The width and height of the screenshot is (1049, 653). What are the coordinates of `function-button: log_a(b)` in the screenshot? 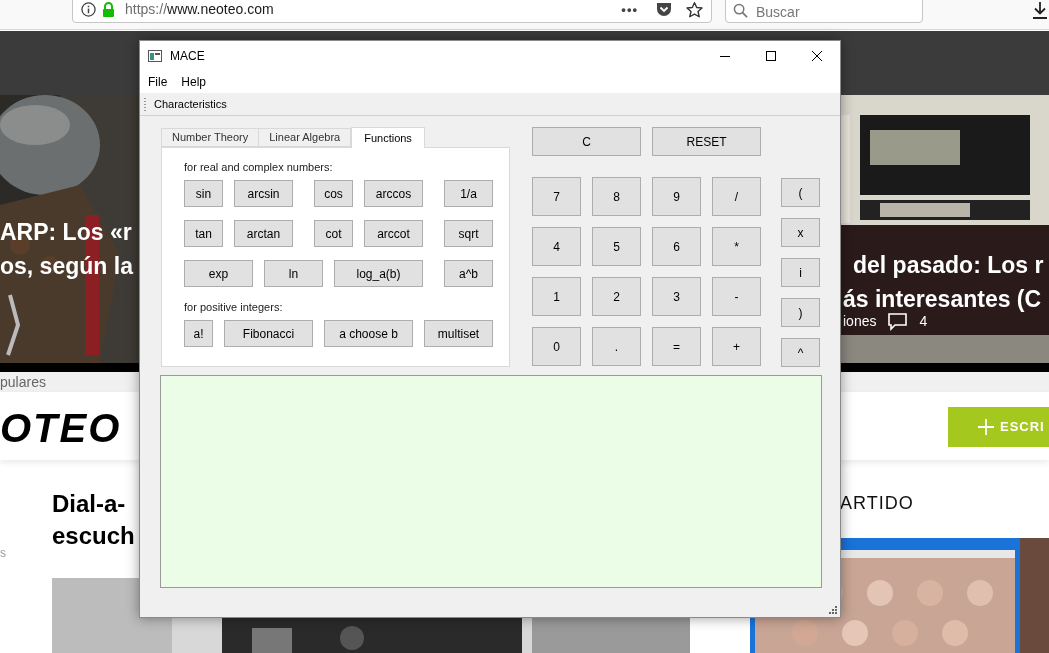 It's located at (378, 273).